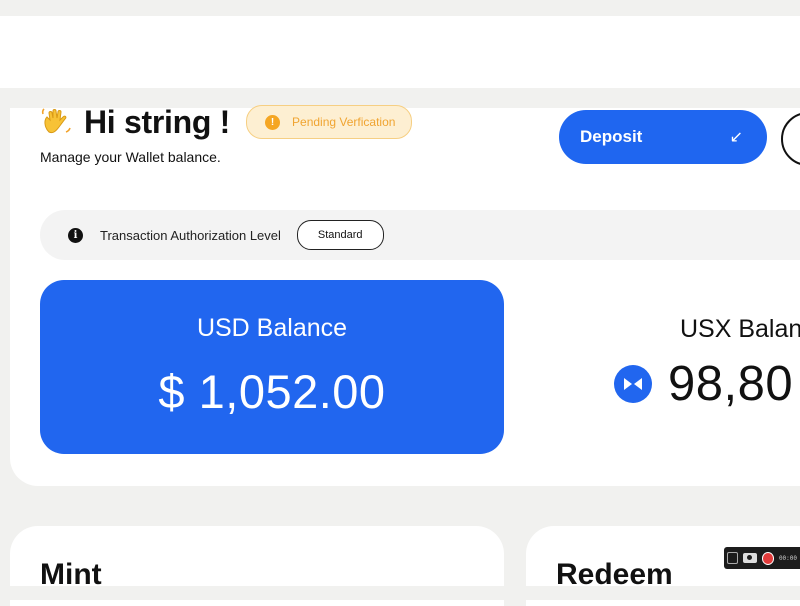 The width and height of the screenshot is (800, 606). Describe the element at coordinates (190, 235) in the screenshot. I see `authorization-level-label: Transaction Authorization Level` at that location.